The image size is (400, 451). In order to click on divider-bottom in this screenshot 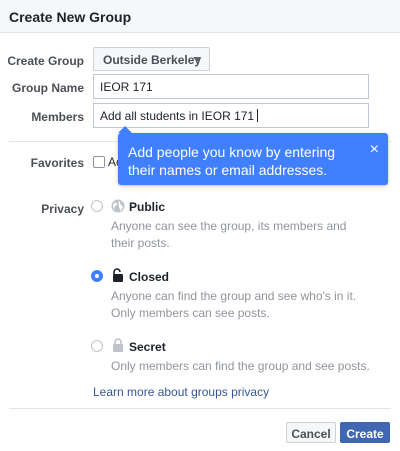, I will do `click(200, 408)`.